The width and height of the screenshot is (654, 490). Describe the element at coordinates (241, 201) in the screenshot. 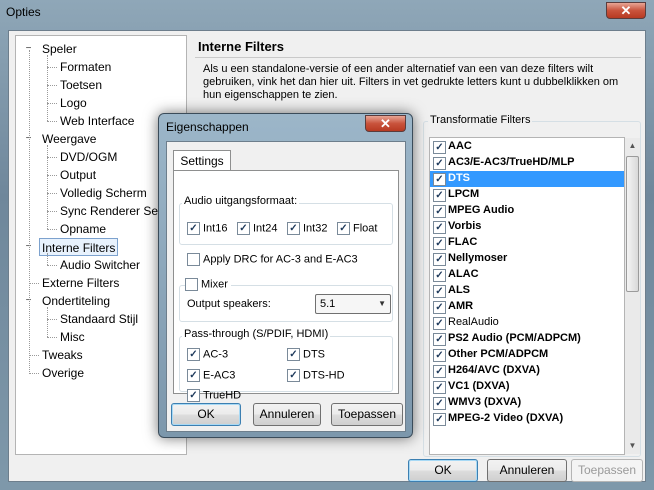

I see `audio-format-label: Audio uitgangsformaat:` at that location.